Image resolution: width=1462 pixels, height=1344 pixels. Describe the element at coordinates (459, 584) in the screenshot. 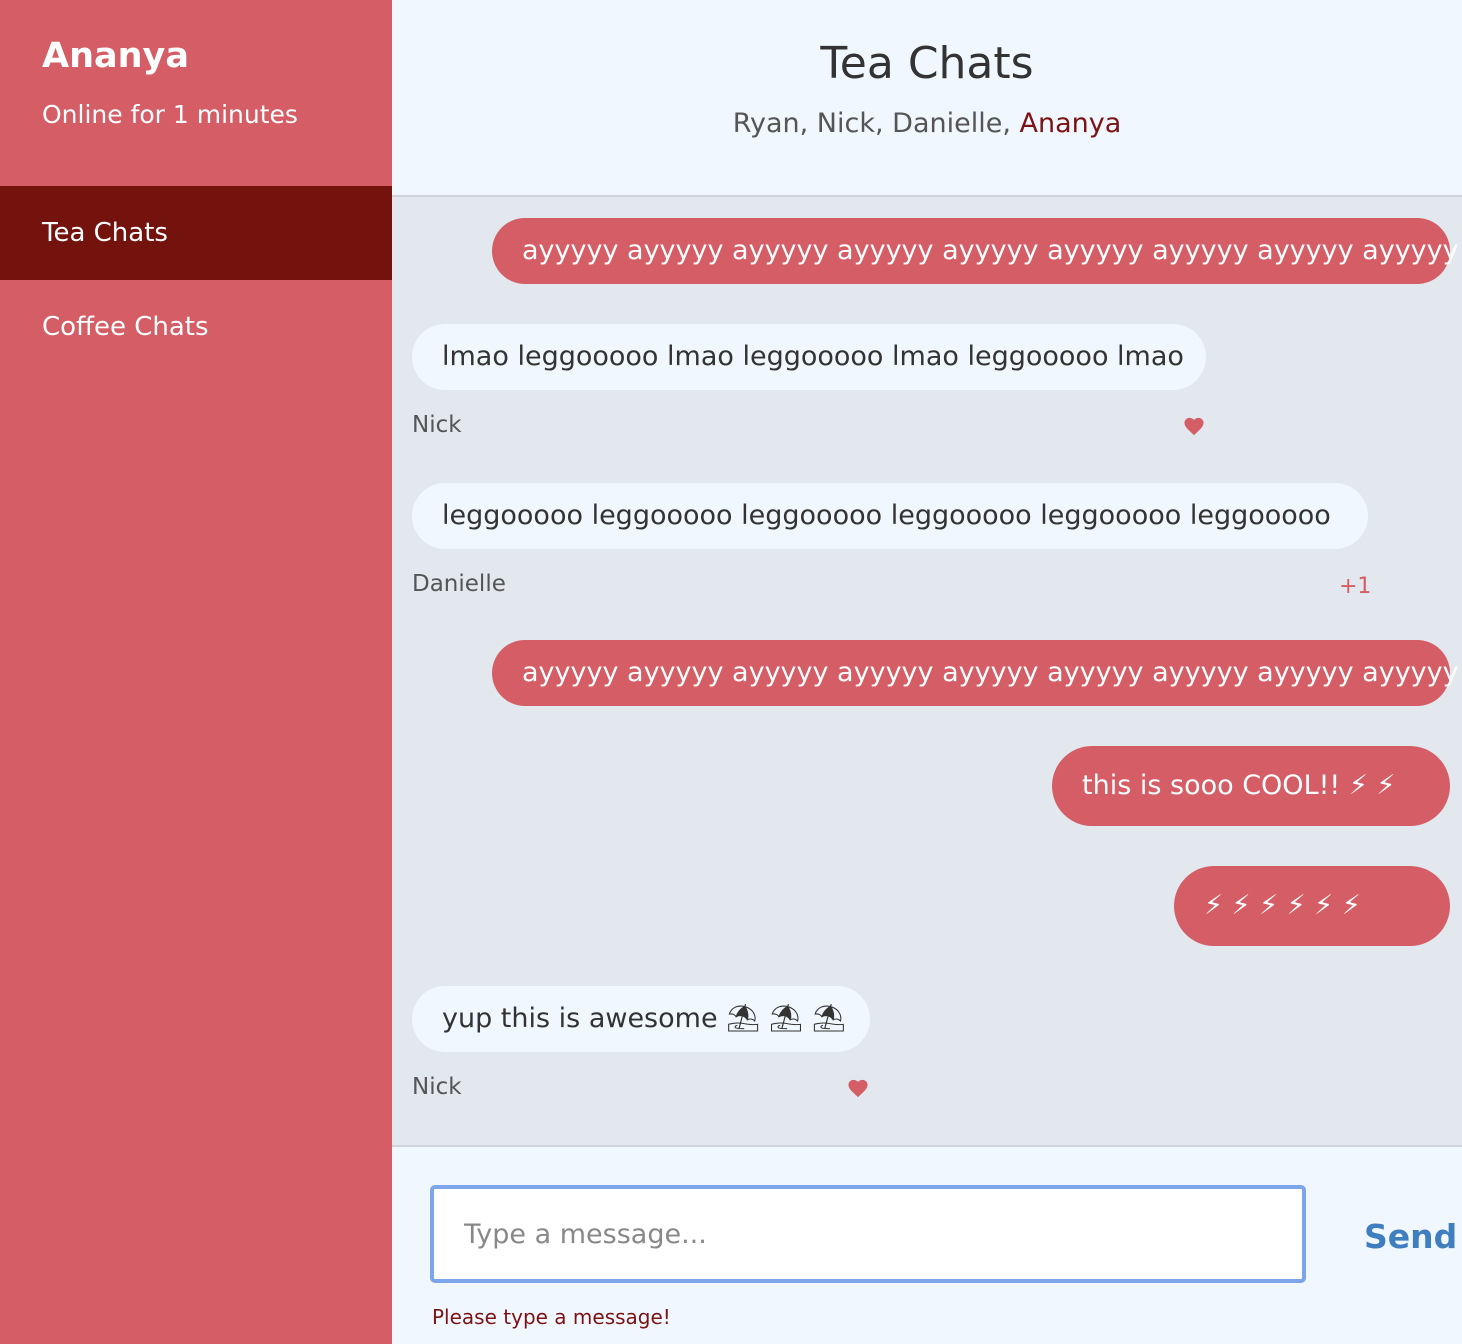

I see `message-sender: Danielle` at that location.